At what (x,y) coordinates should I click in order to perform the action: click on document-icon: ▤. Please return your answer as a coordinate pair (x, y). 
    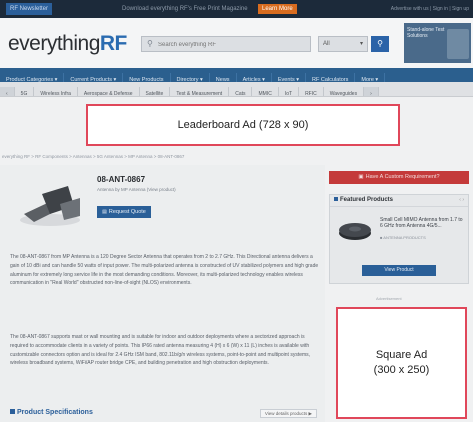
    Looking at the image, I should click on (104, 212).